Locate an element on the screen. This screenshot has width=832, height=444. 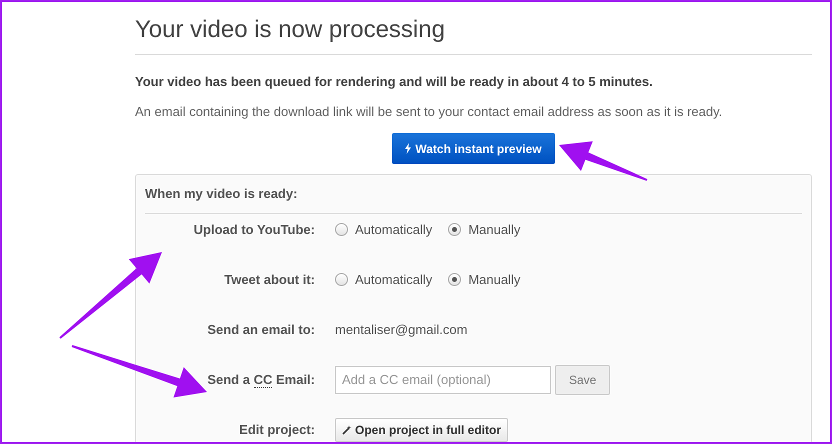
magic-wand-icon is located at coordinates (347, 429).